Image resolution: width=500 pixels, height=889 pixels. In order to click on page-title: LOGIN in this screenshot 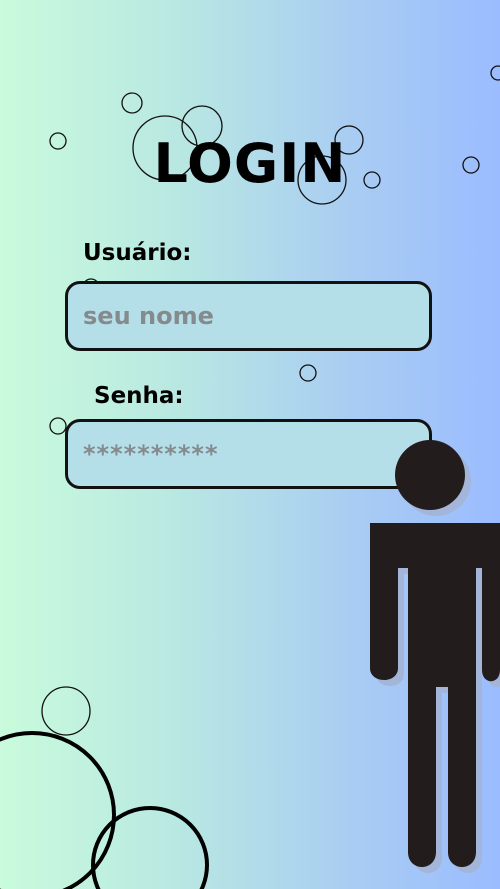, I will do `click(250, 163)`.